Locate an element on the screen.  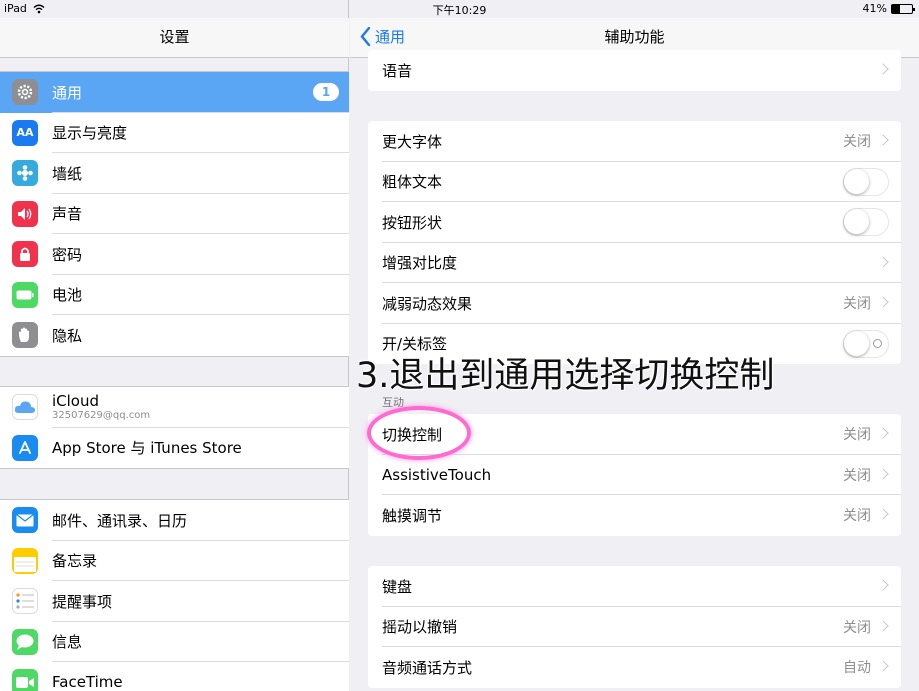
notification-badge: 1 is located at coordinates (326, 92).